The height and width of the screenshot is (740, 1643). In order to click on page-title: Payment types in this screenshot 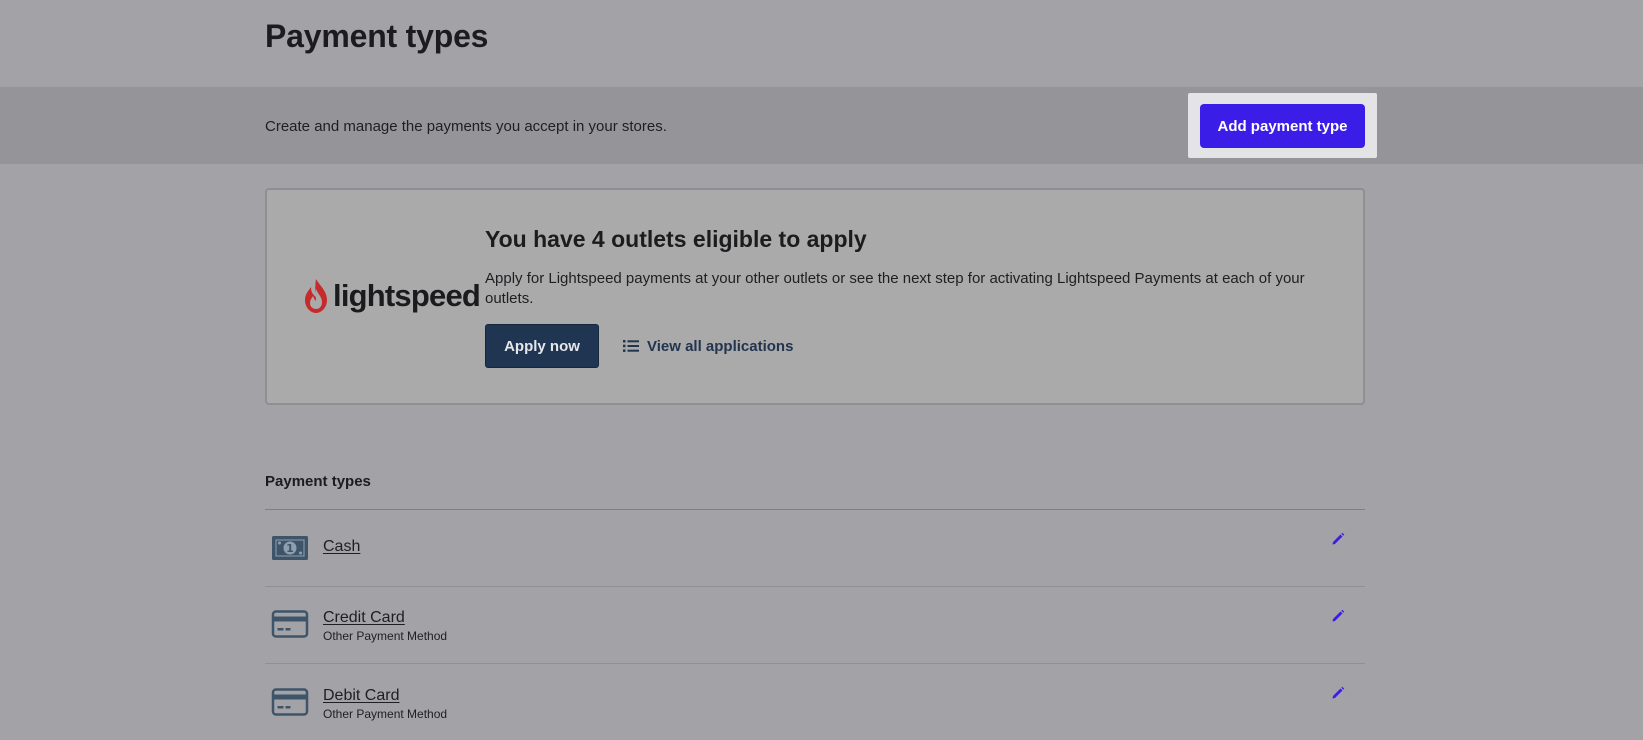, I will do `click(377, 36)`.